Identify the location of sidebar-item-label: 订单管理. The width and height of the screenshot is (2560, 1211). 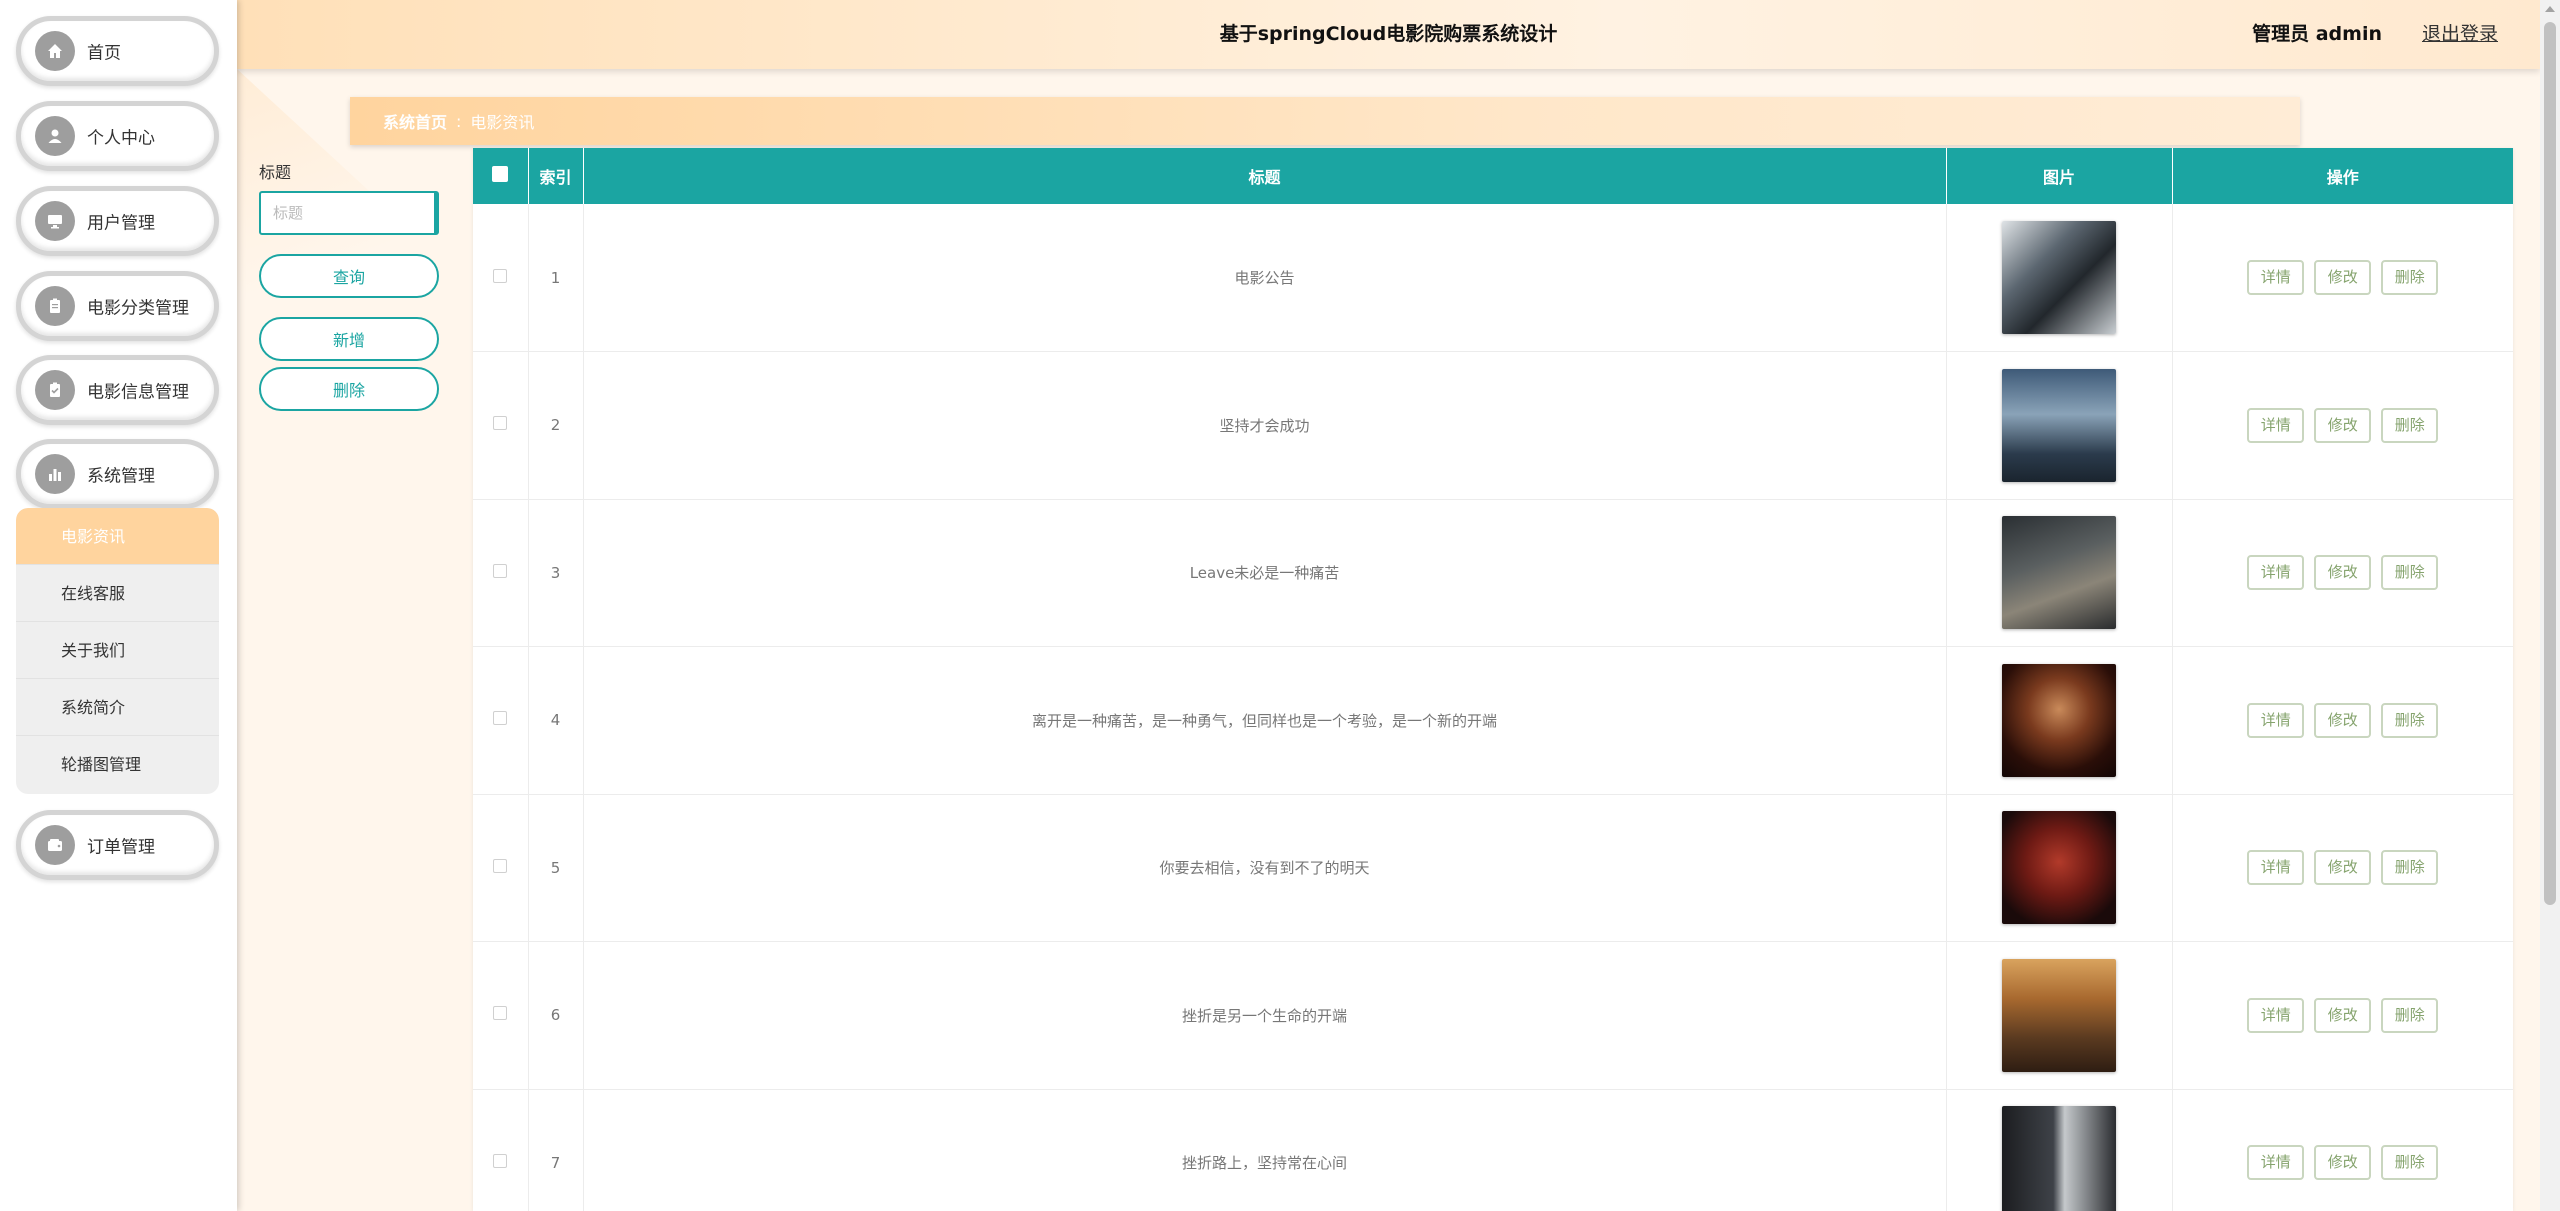
(121, 847).